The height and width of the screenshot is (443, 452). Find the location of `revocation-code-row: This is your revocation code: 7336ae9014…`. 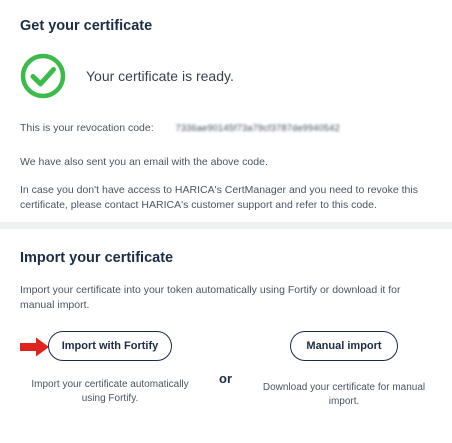

revocation-code-row: This is your revocation code: 7336ae9014… is located at coordinates (225, 128).